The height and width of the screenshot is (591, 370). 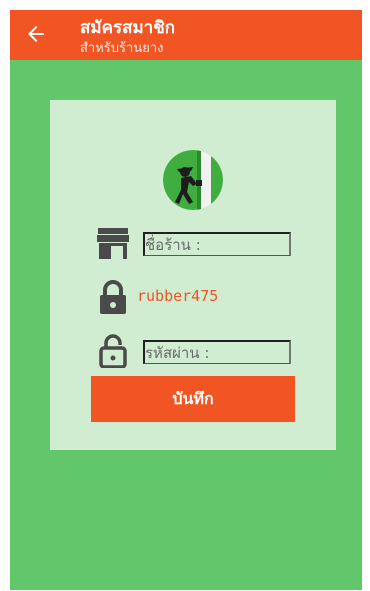 What do you see at coordinates (113, 297) in the screenshot?
I see `lock-icon` at bounding box center [113, 297].